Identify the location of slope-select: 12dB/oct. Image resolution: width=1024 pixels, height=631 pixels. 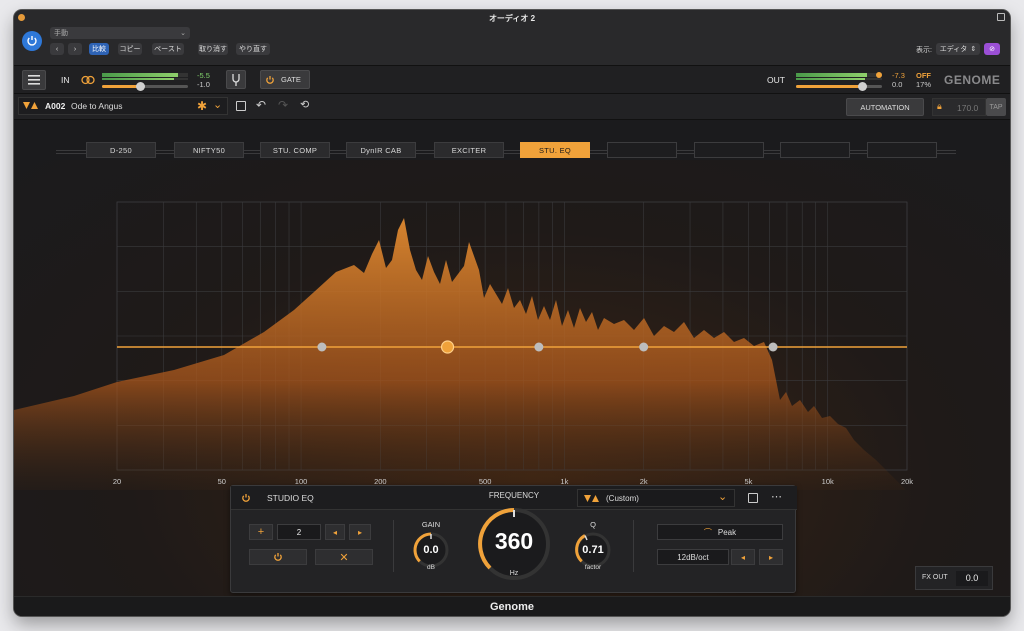
(693, 557).